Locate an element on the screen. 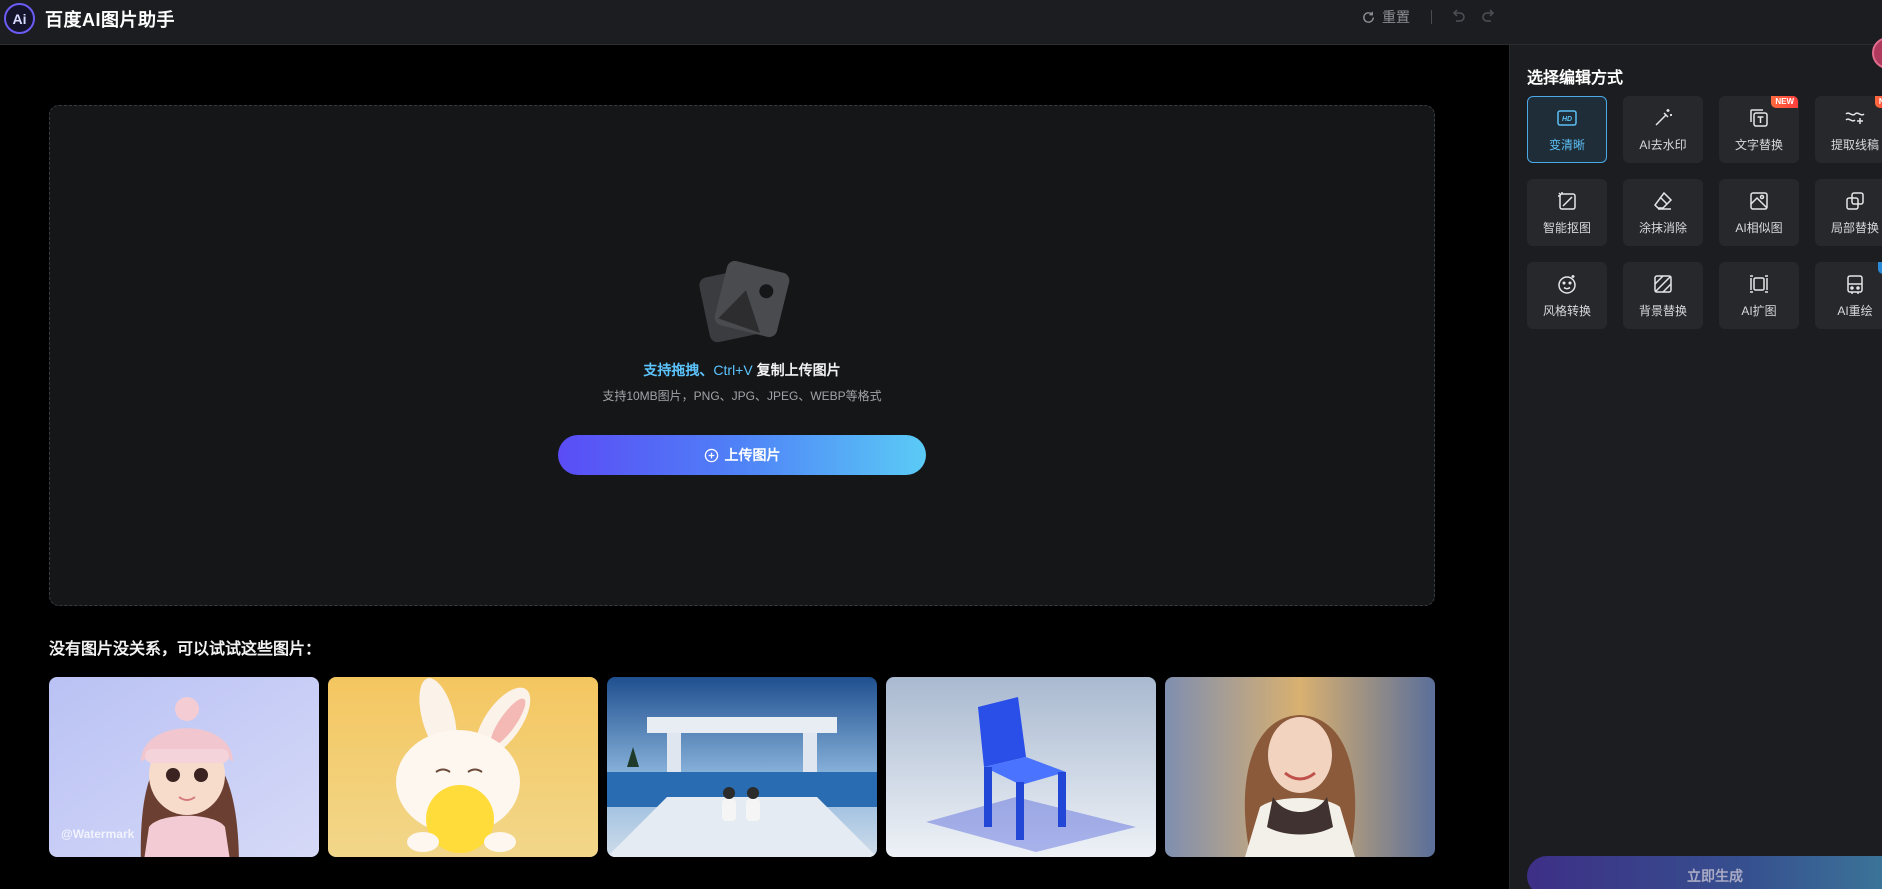 The width and height of the screenshot is (1882, 889). tool-label: AI重绘 is located at coordinates (1855, 311).